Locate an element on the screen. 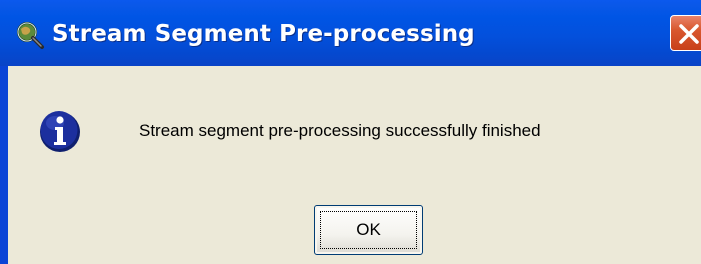 Image resolution: width=701 pixels, height=264 pixels. window-title: Stream Segment Pre-processing is located at coordinates (263, 34).